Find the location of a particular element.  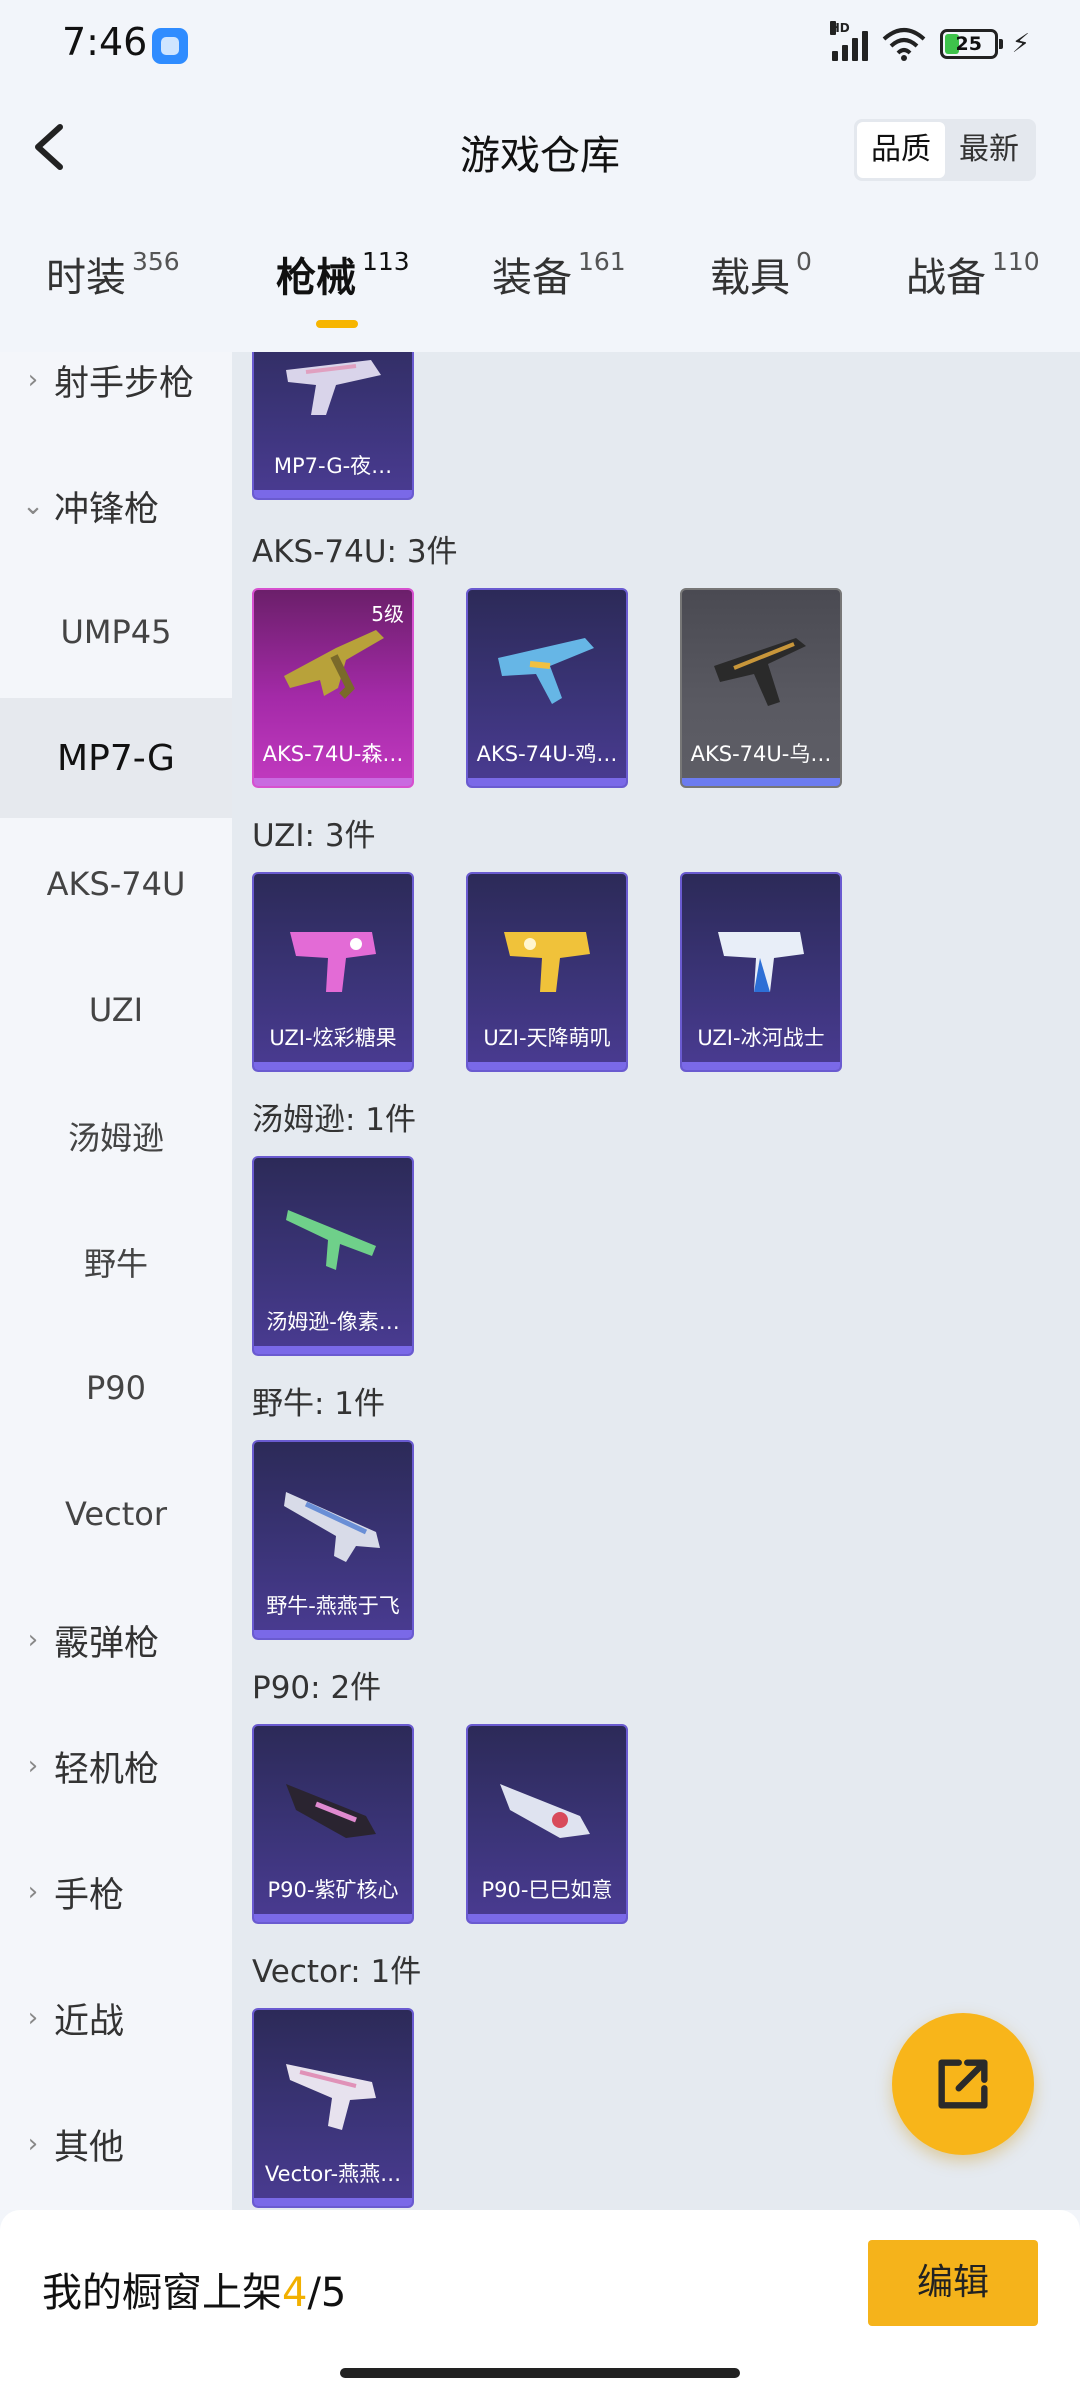

group-title: UZI: 3件 is located at coordinates (314, 836).